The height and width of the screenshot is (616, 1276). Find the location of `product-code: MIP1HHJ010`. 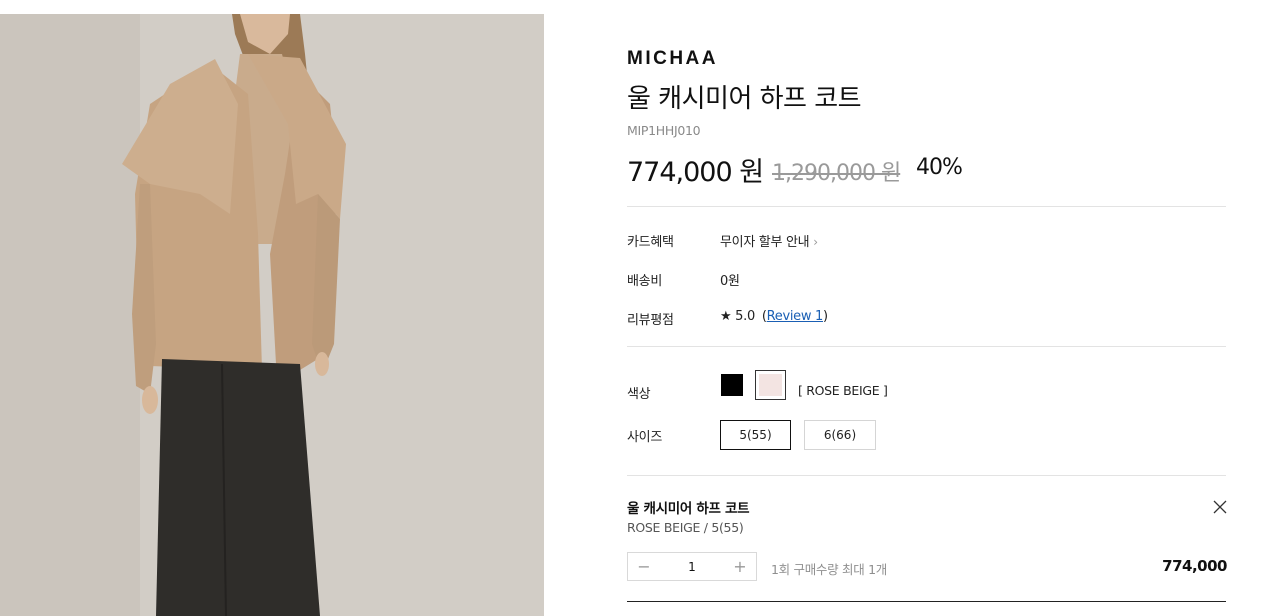

product-code: MIP1HHJ010 is located at coordinates (664, 130).